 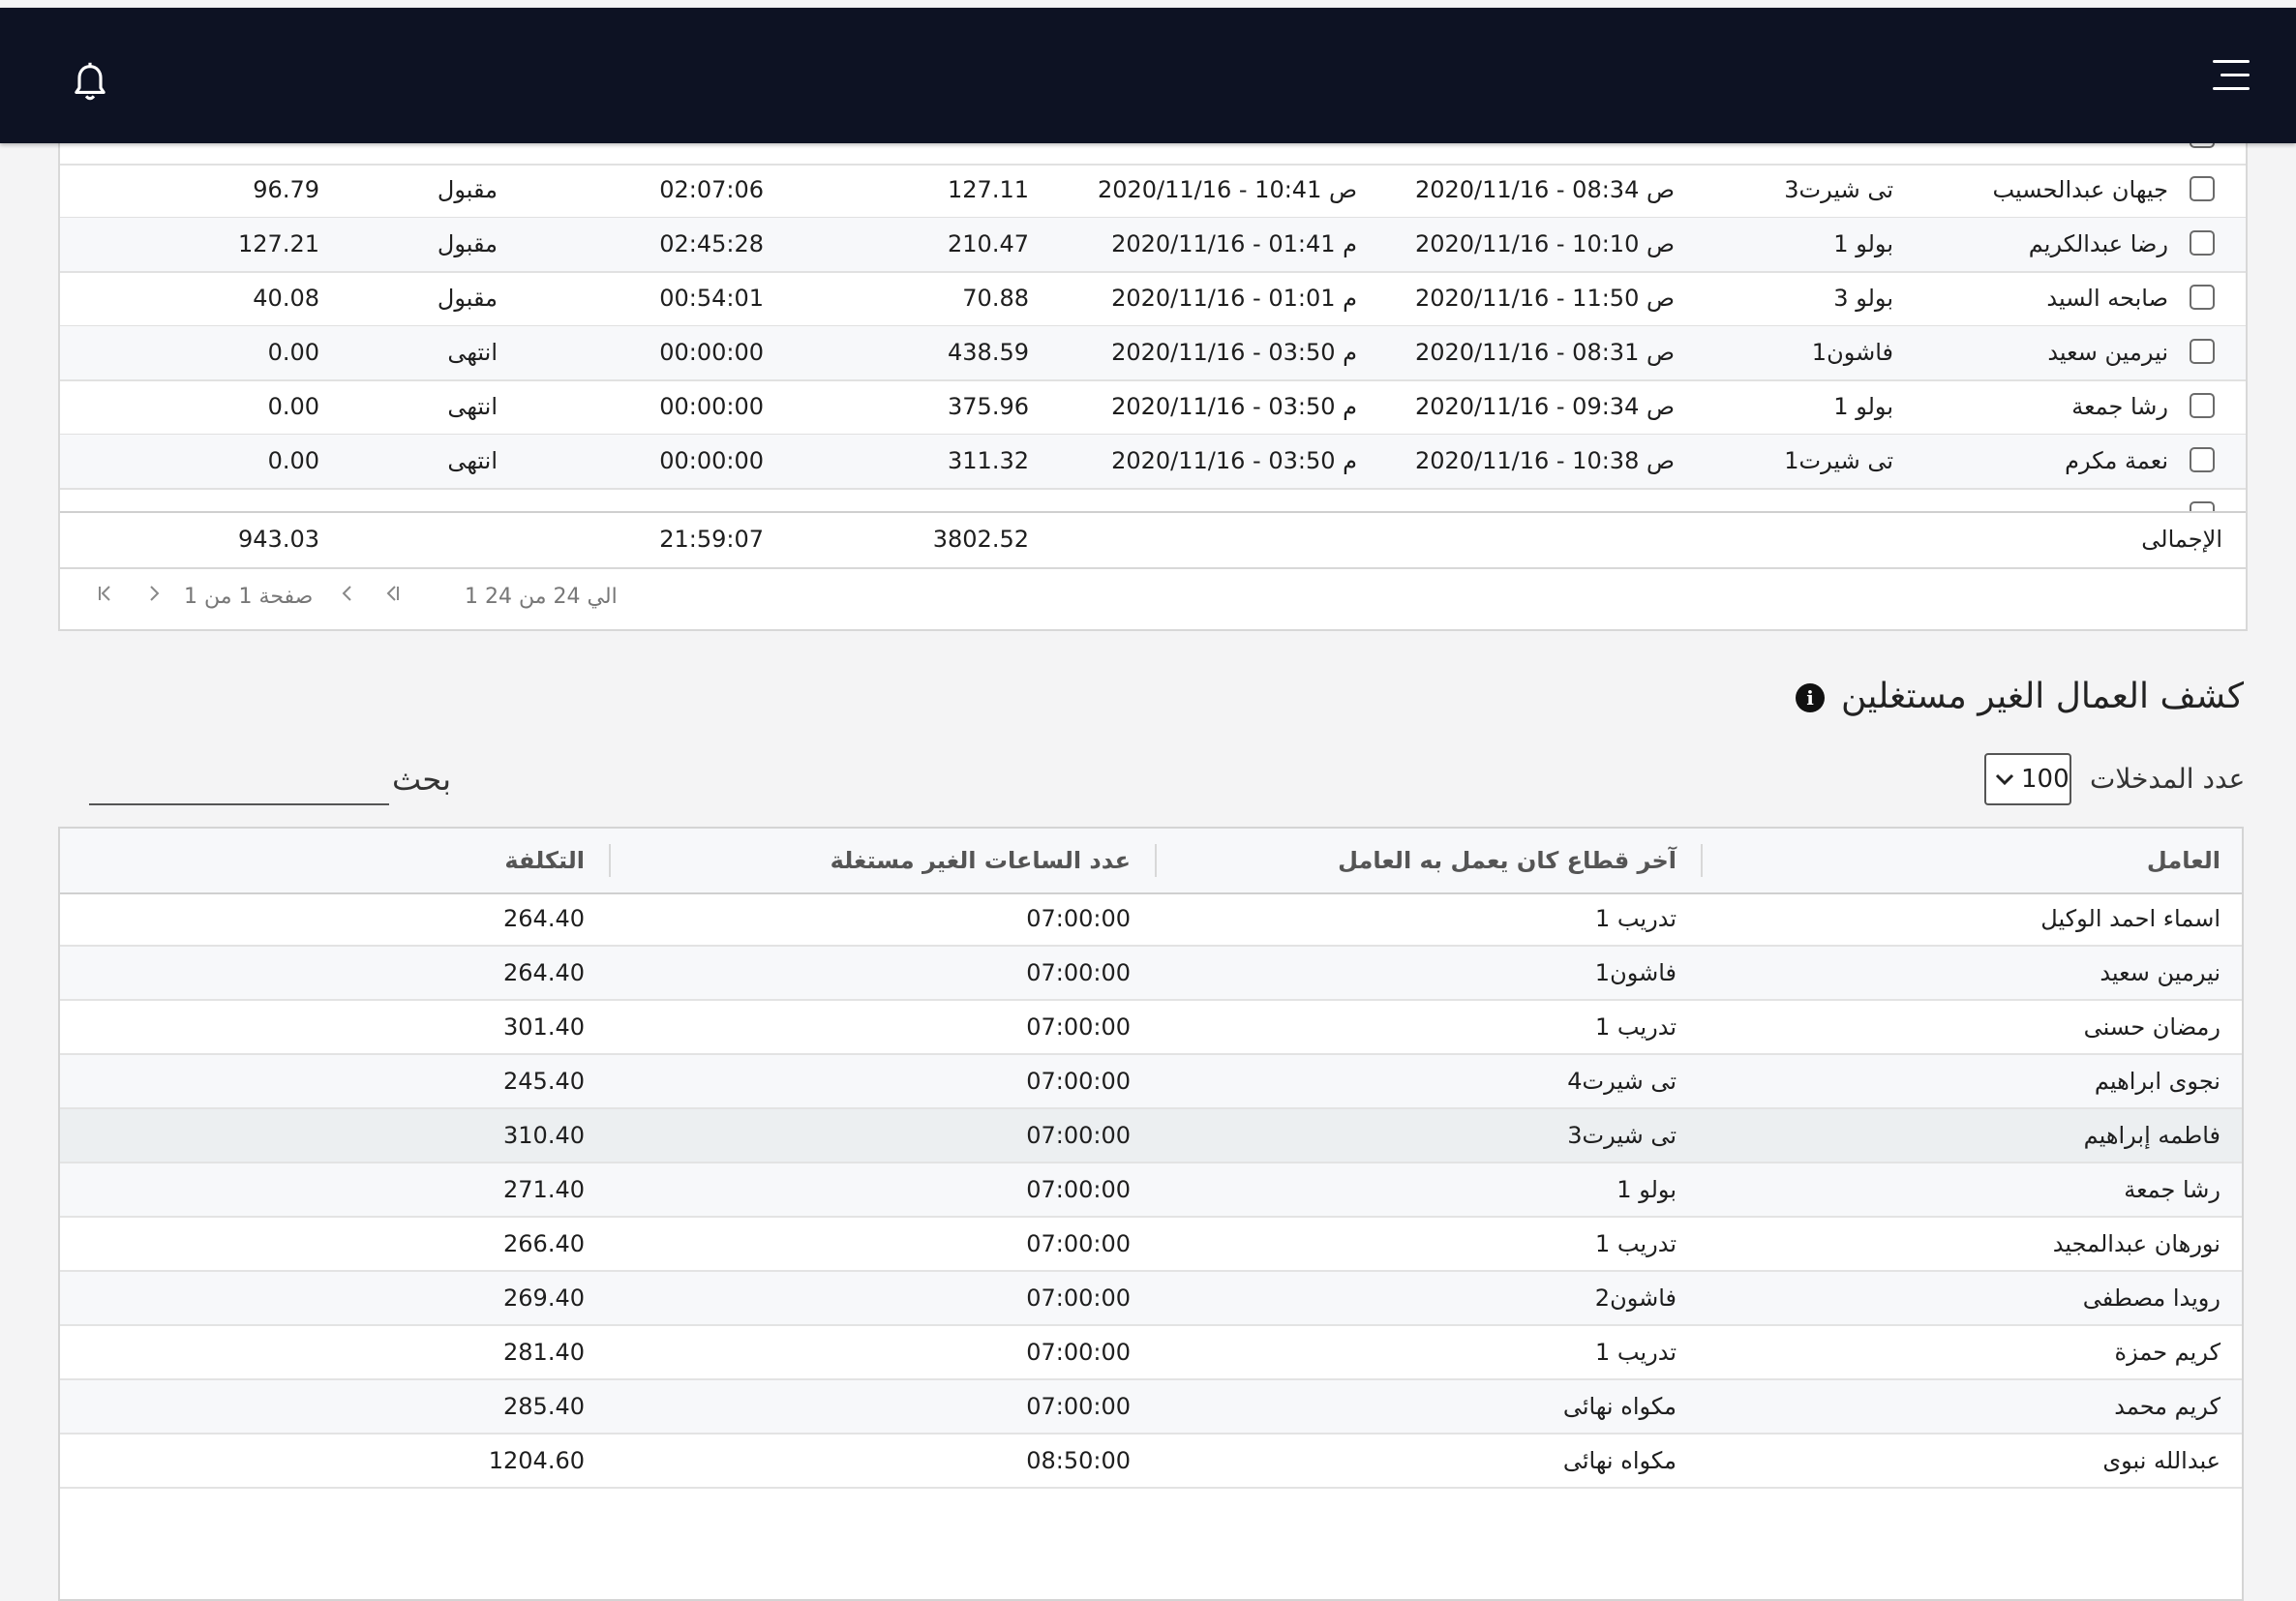 What do you see at coordinates (2231, 76) in the screenshot?
I see `hamburger-icon` at bounding box center [2231, 76].